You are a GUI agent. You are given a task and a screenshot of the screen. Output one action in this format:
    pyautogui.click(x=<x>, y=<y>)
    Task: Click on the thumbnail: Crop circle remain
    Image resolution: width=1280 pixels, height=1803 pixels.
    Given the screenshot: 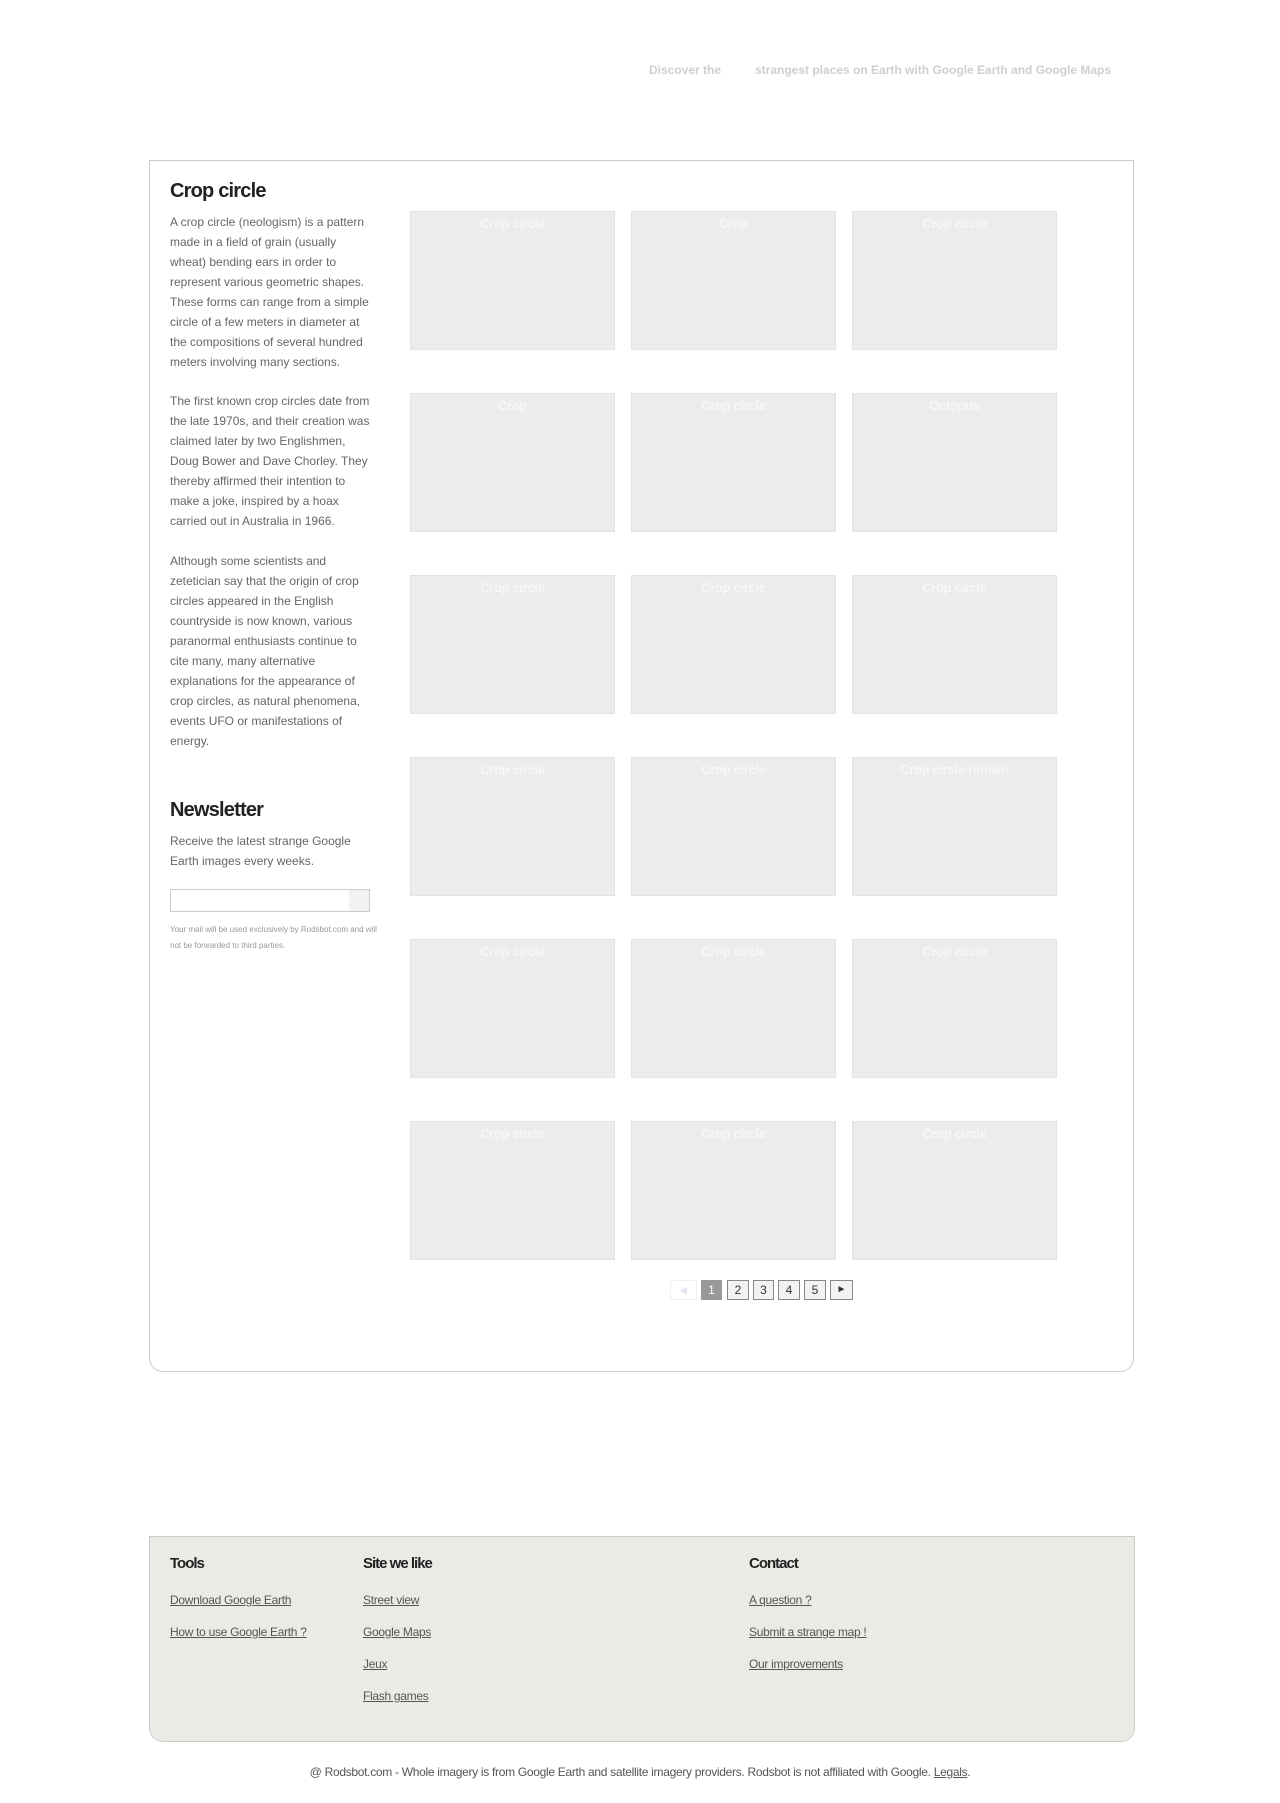 What is the action you would take?
    pyautogui.click(x=954, y=826)
    